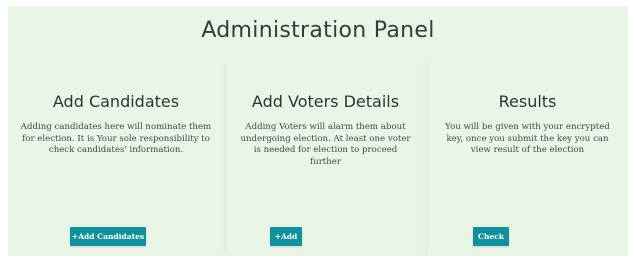  Describe the element at coordinates (325, 101) in the screenshot. I see `add-voters-heading: Add Voters Details` at that location.